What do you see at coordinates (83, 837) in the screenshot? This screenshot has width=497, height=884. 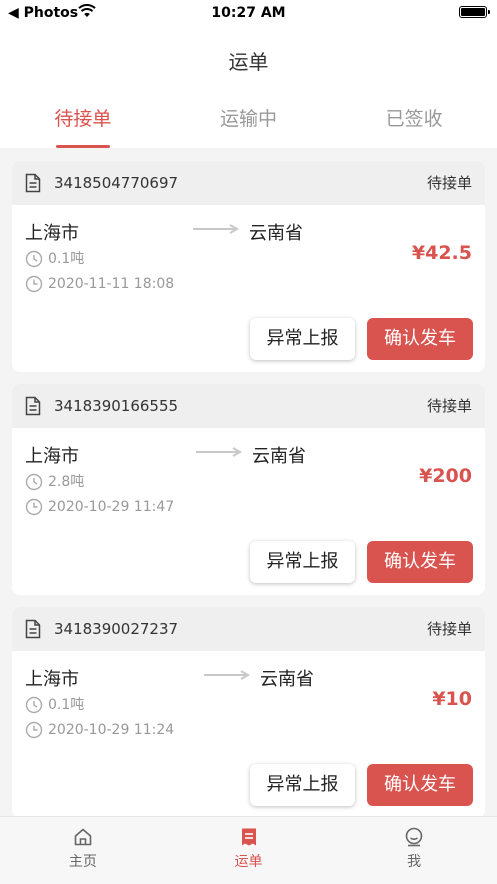 I see `home-icon` at bounding box center [83, 837].